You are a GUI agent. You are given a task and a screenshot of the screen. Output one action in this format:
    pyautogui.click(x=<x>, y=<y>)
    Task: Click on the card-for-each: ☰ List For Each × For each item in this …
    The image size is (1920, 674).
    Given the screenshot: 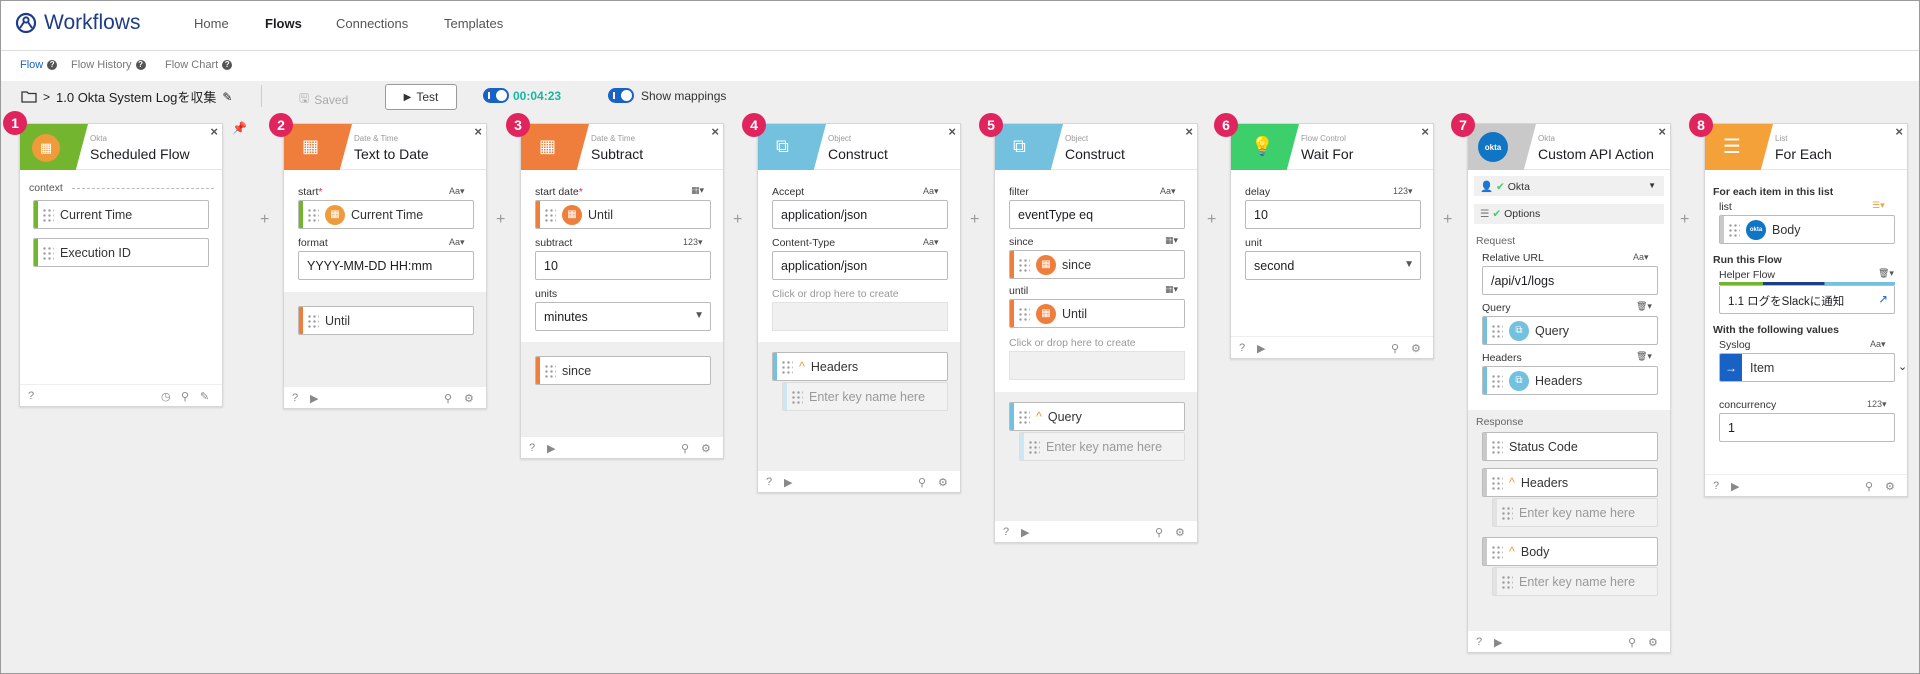 What is the action you would take?
    pyautogui.click(x=1806, y=310)
    